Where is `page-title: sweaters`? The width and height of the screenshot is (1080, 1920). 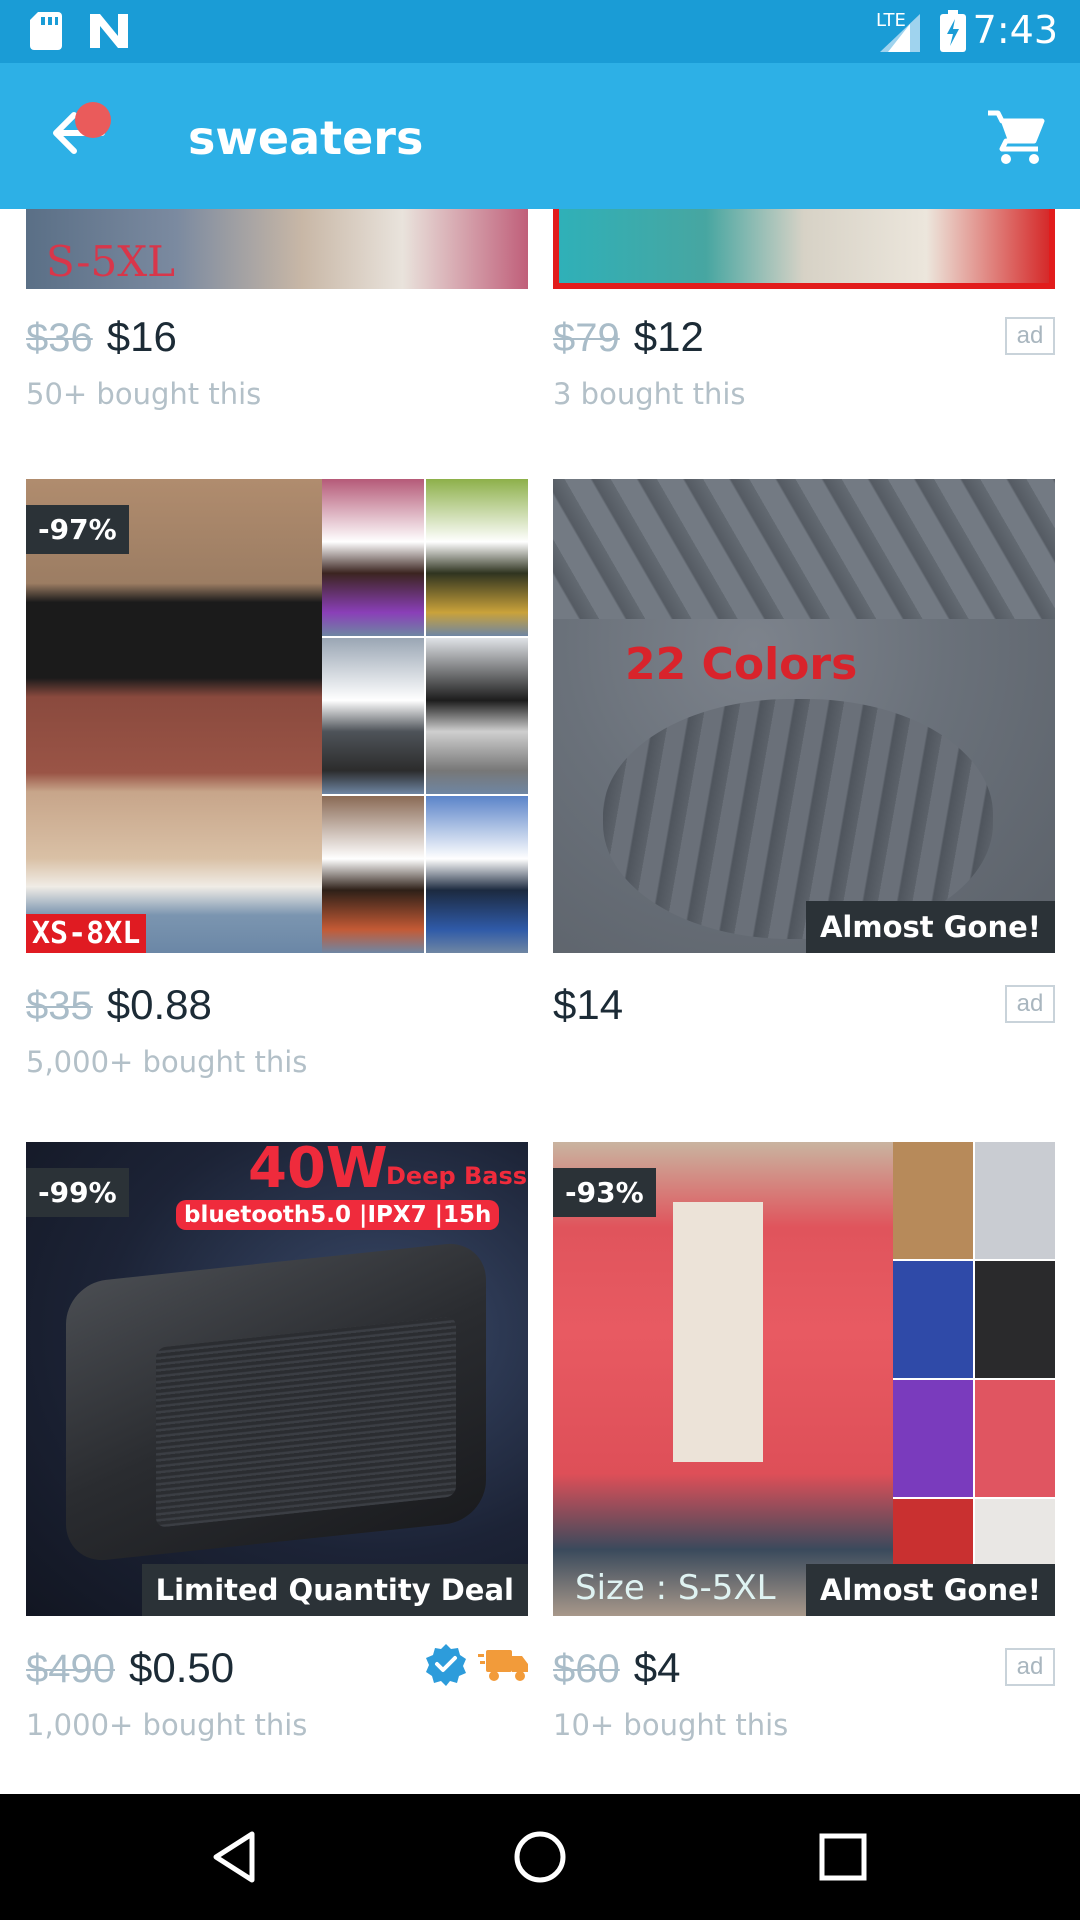
page-title: sweaters is located at coordinates (306, 138).